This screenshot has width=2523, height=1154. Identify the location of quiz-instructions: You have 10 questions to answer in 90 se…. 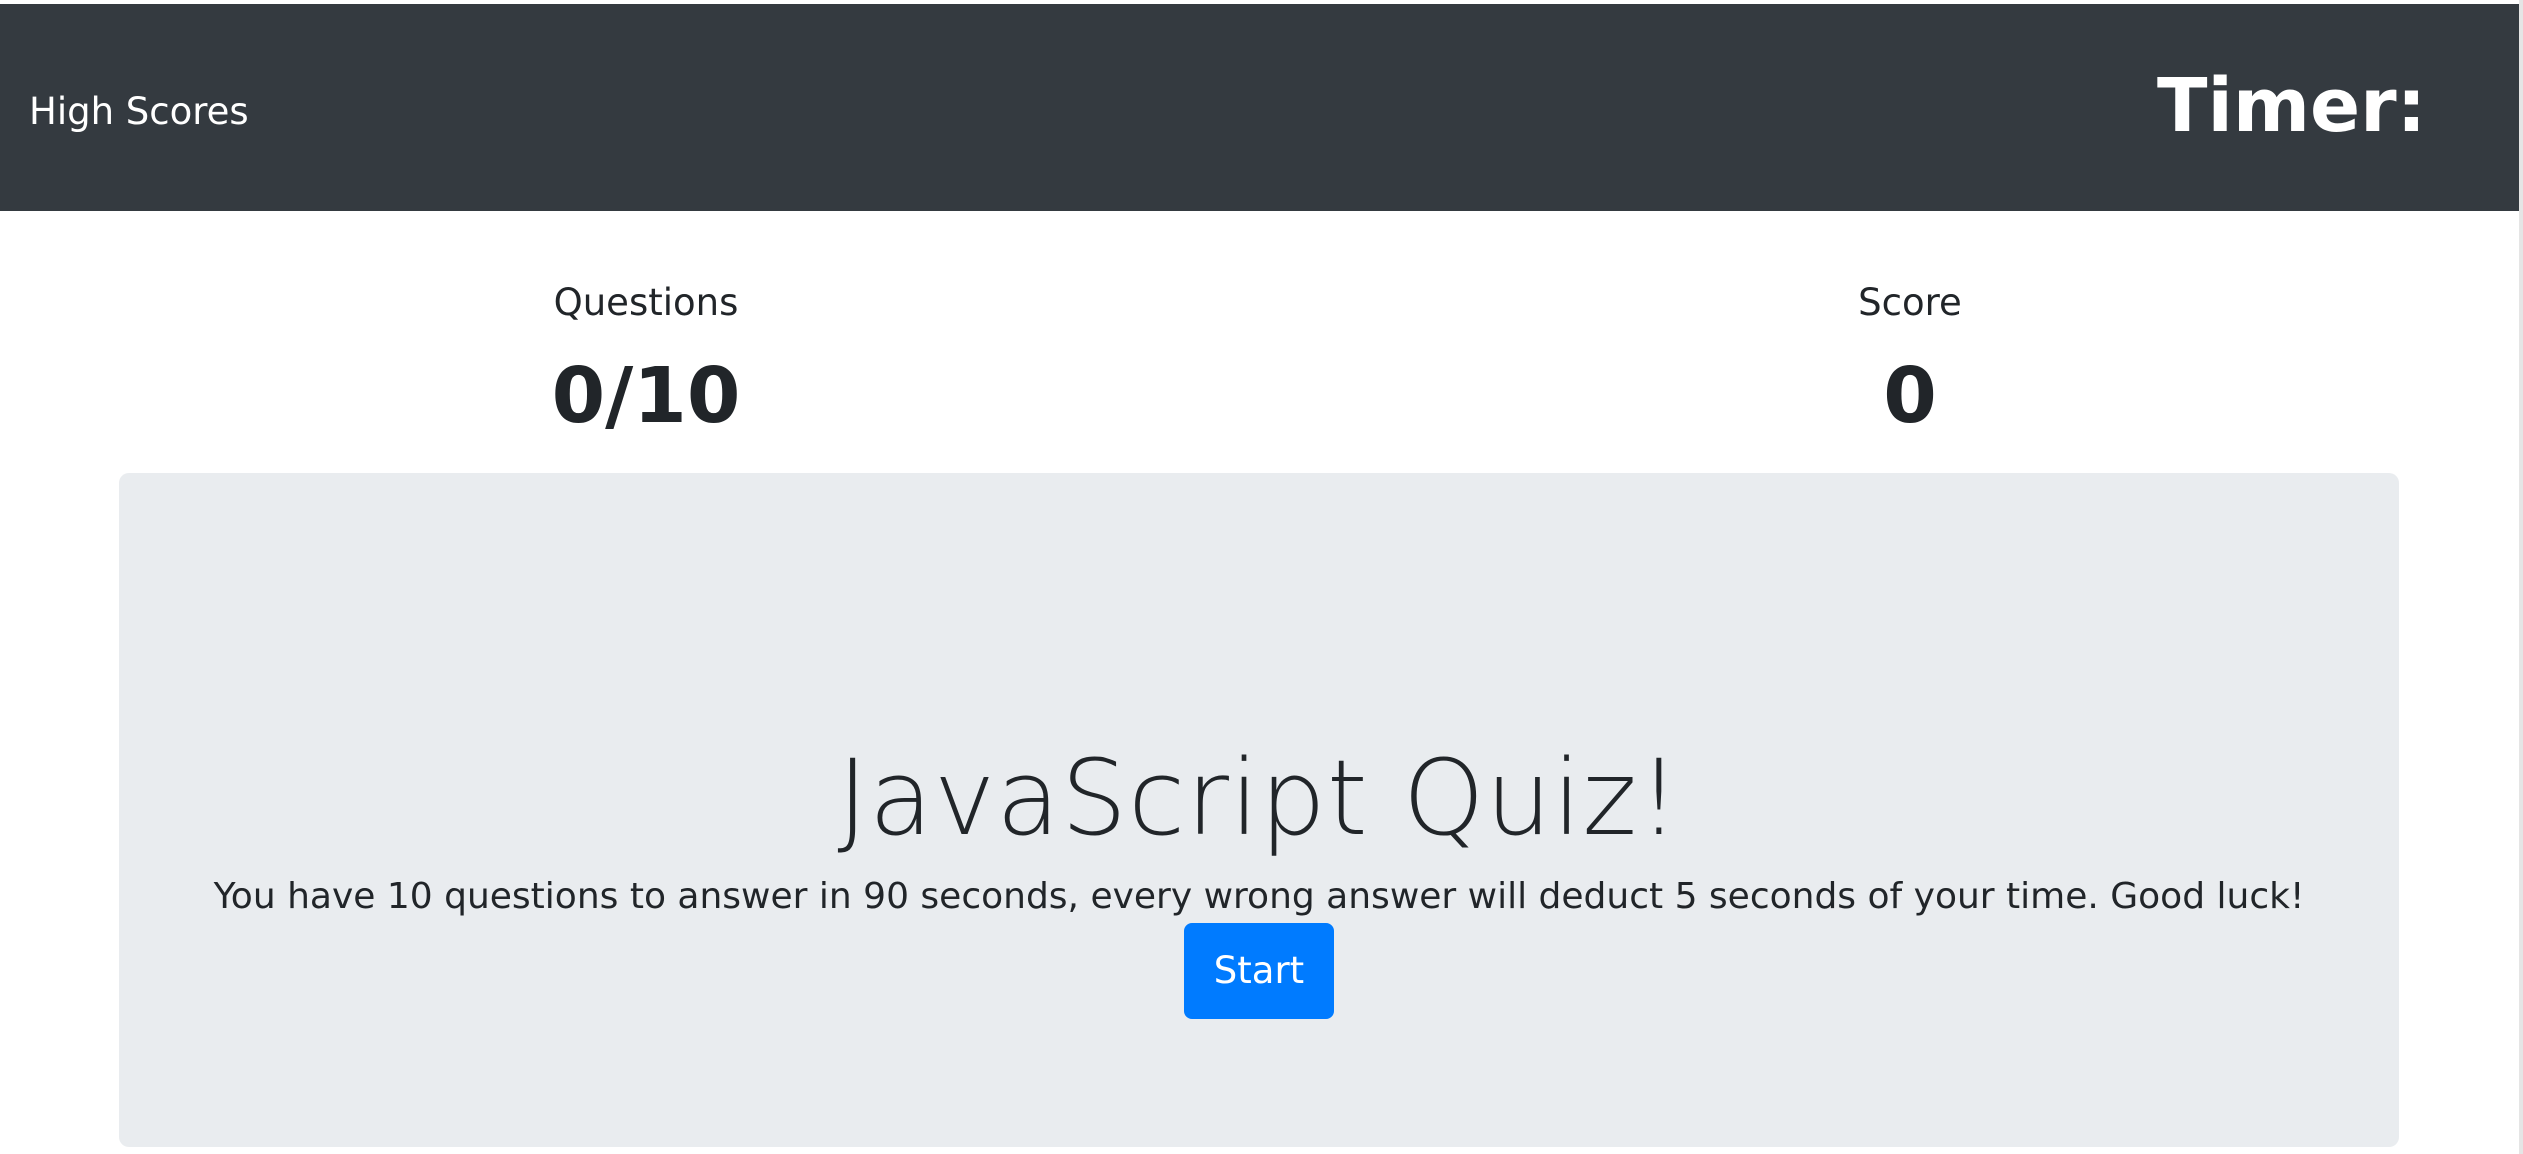
(1259, 896).